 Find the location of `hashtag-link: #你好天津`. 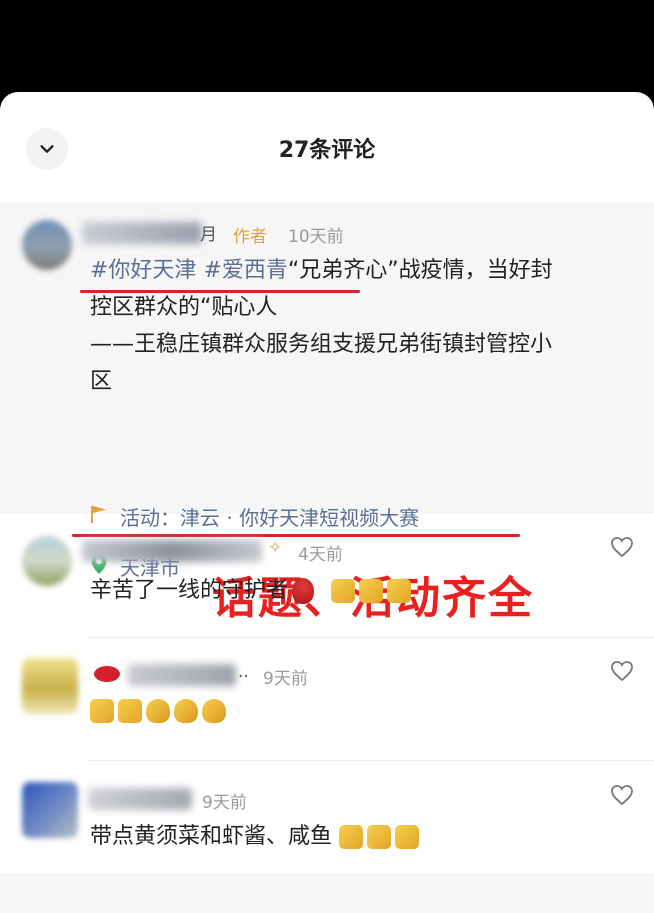

hashtag-link: #你好天津 is located at coordinates (143, 270).